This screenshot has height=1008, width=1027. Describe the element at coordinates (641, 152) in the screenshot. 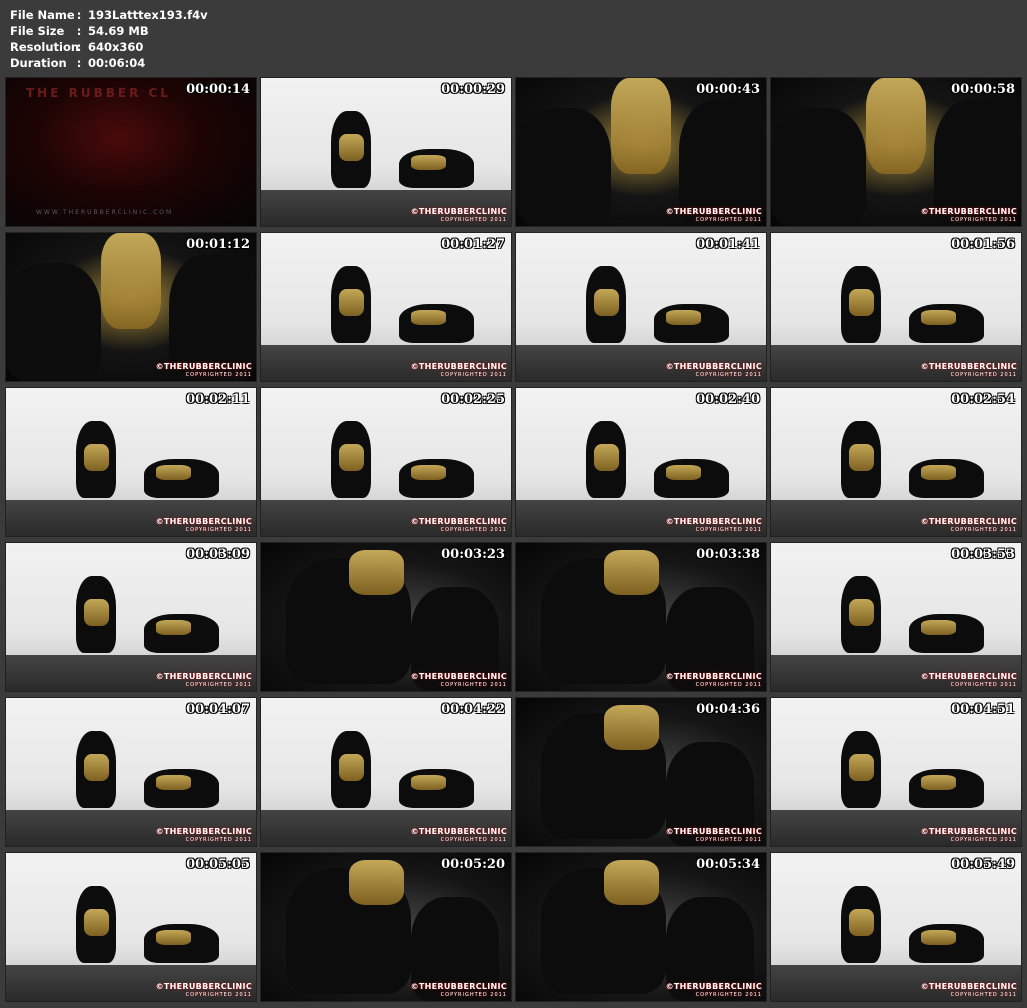

I see `thumbnail-frame: ©THERUBBERCLINIC COPYRIGHTED 2011 00:00:43` at that location.